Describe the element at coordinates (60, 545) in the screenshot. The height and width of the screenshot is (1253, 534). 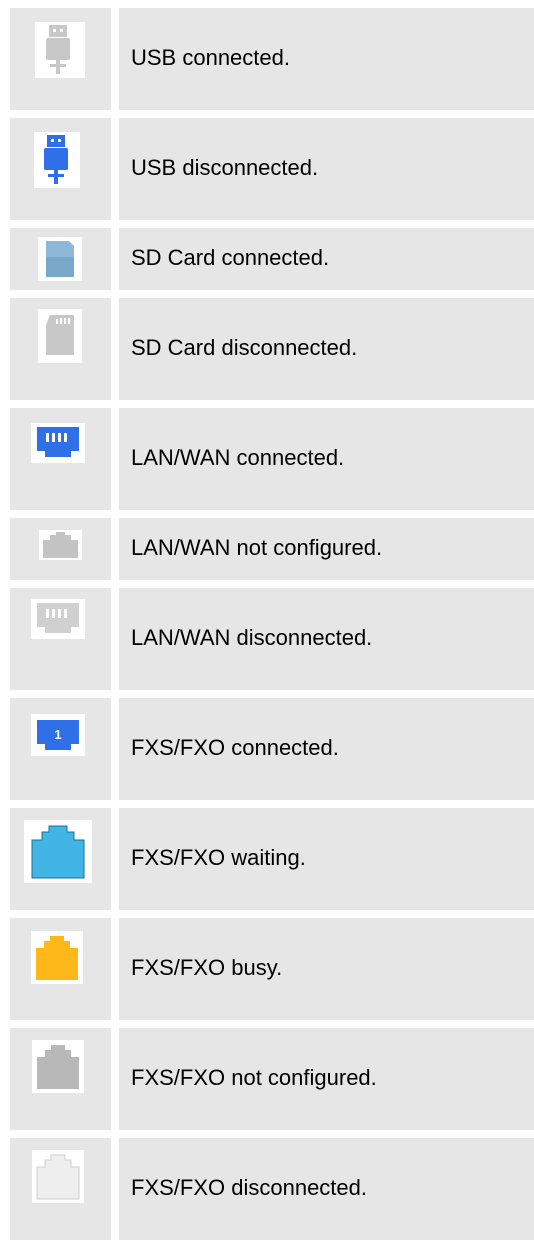
I see `lan-wan-not-configured-icon` at that location.